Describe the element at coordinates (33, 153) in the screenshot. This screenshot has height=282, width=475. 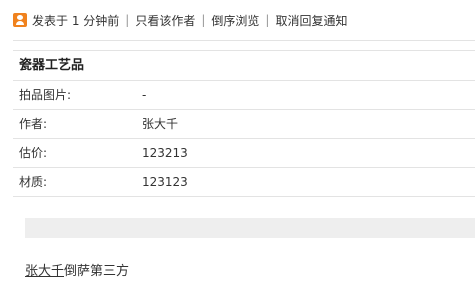
I see `row-label: 估价:` at that location.